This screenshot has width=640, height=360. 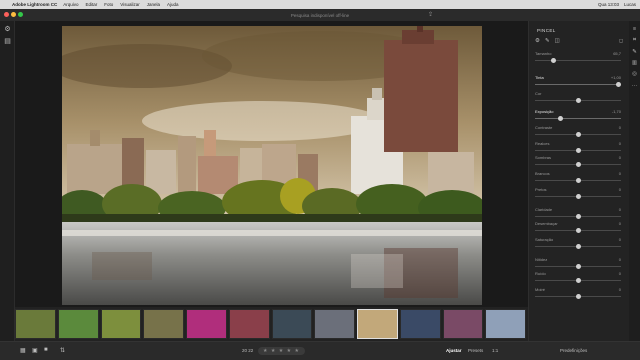 What do you see at coordinates (23, 350) in the screenshot?
I see `grid-view-icon: ▦` at bounding box center [23, 350].